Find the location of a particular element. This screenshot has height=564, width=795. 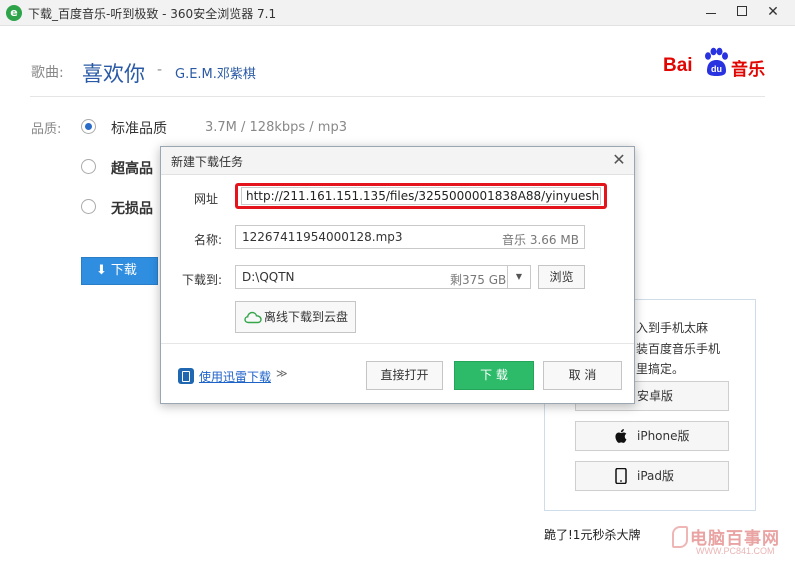

triangle-down-icon: ▼ is located at coordinates (519, 276).